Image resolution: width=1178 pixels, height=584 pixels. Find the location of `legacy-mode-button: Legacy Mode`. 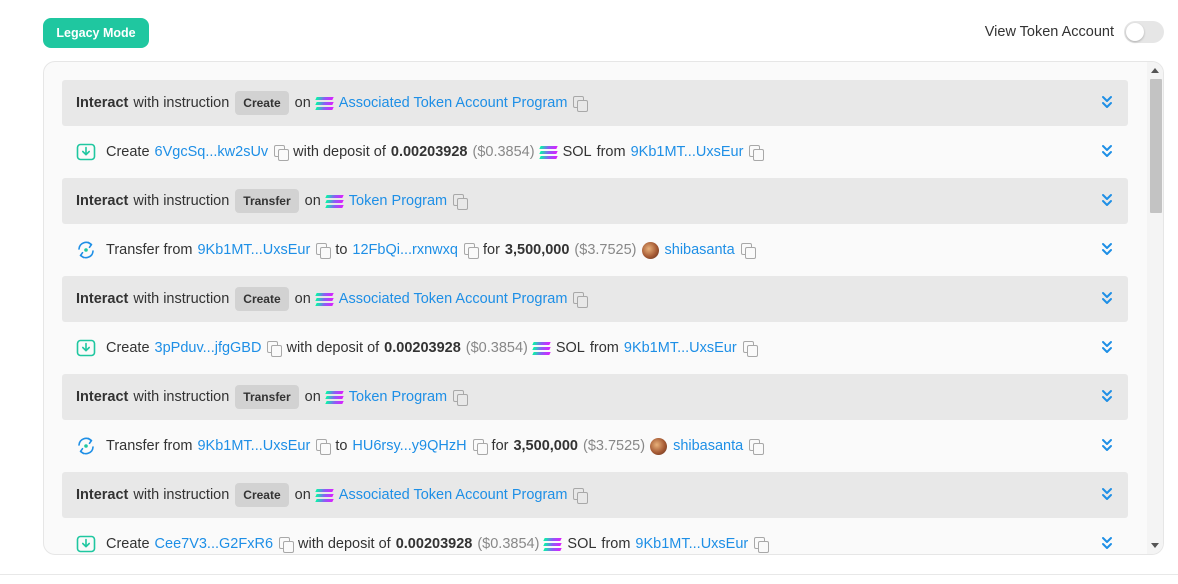

legacy-mode-button: Legacy Mode is located at coordinates (96, 33).